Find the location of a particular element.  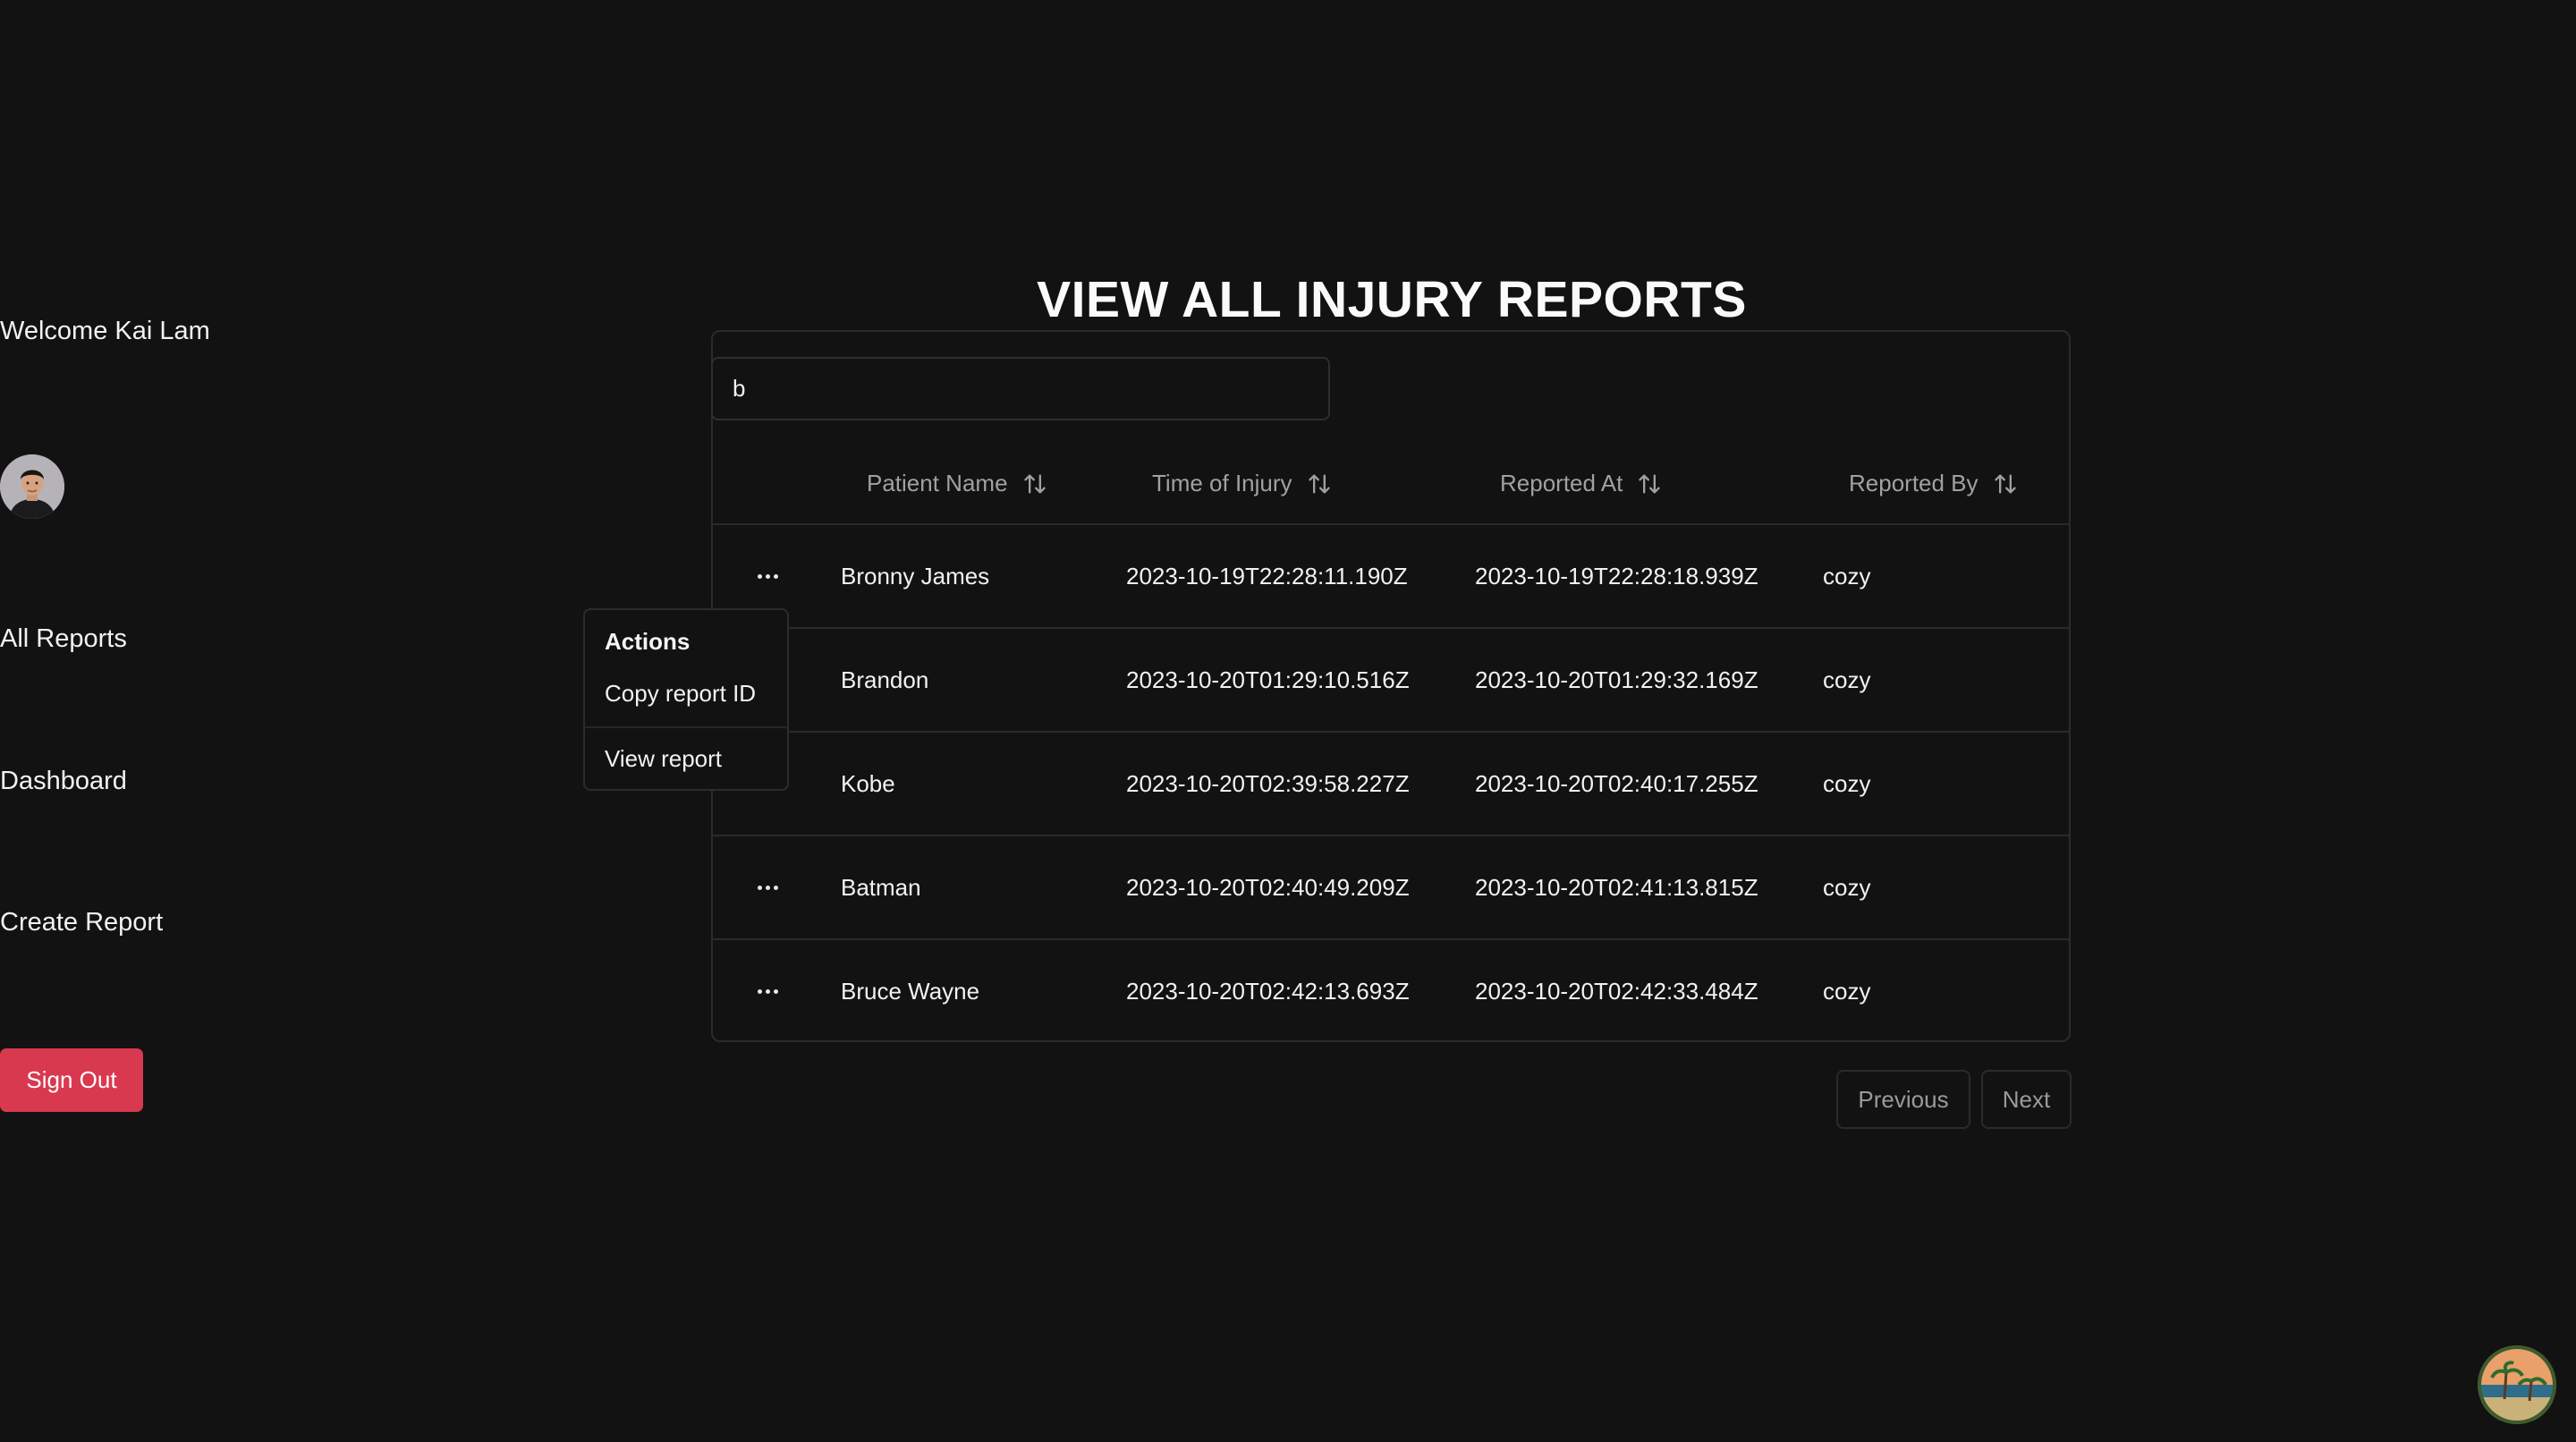

cell-reported-at: 2023-10-20T02:40:17.255Z is located at coordinates (1616, 783).